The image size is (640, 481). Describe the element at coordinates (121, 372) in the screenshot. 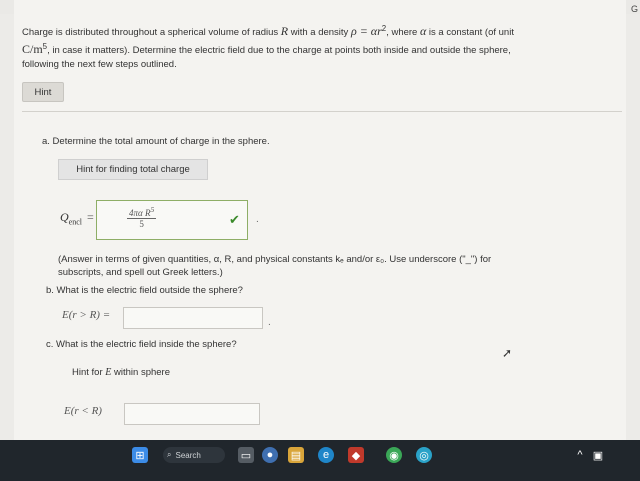

I see `hint-e-within-sphere-button: Hint for E within sphere` at that location.